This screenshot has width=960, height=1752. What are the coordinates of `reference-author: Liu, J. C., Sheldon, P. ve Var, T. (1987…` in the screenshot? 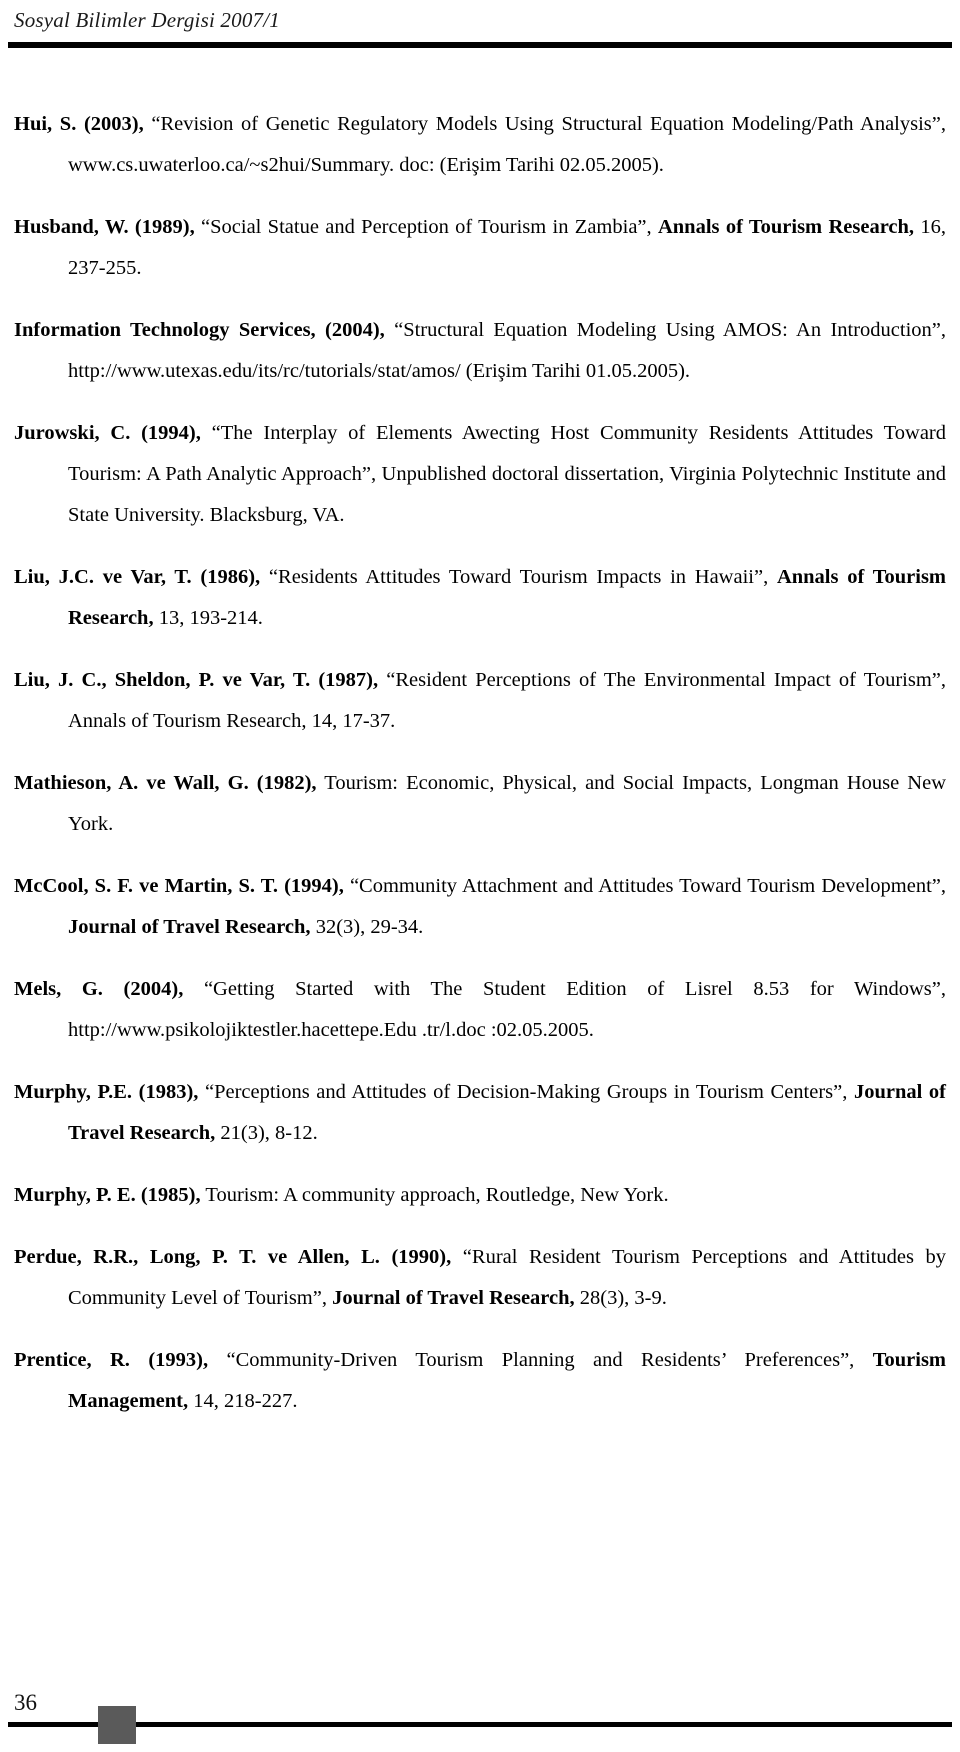 It's located at (196, 680).